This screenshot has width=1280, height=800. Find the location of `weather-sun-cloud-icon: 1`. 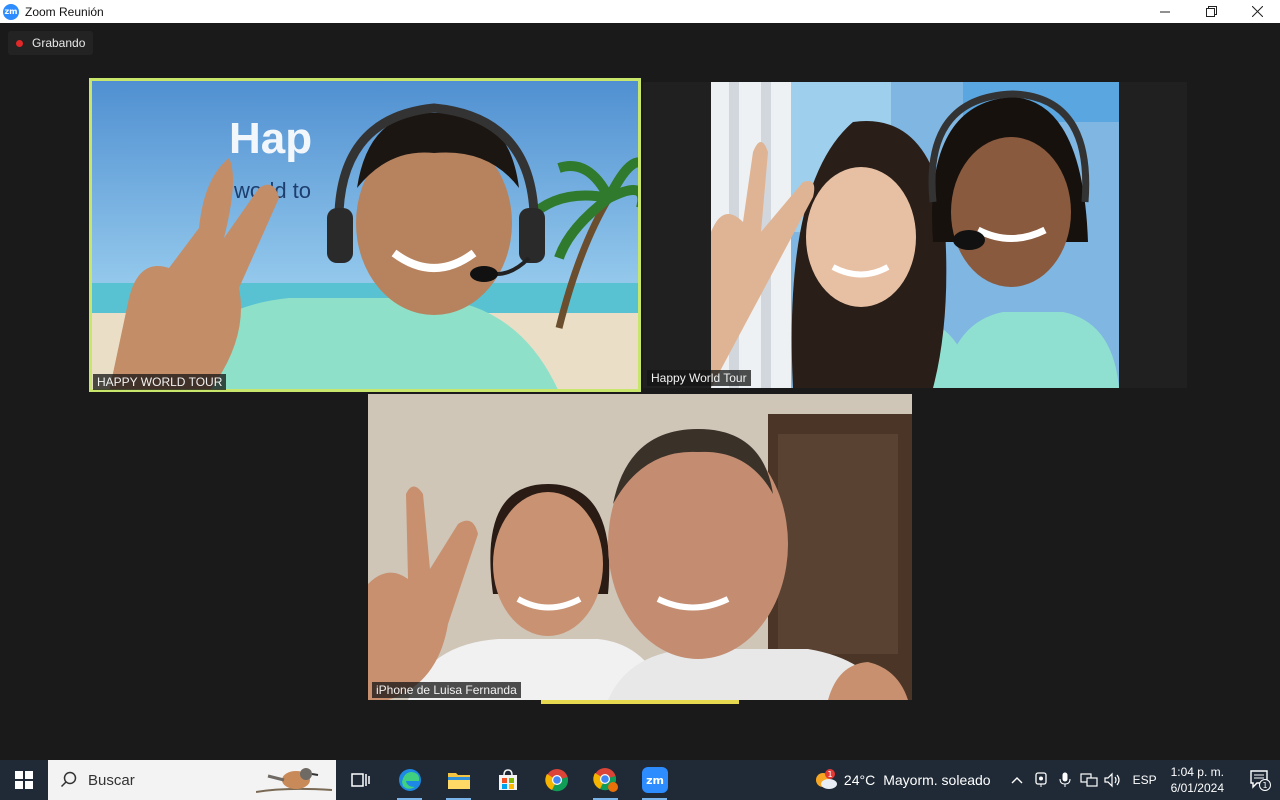

weather-sun-cloud-icon: 1 is located at coordinates (826, 779).